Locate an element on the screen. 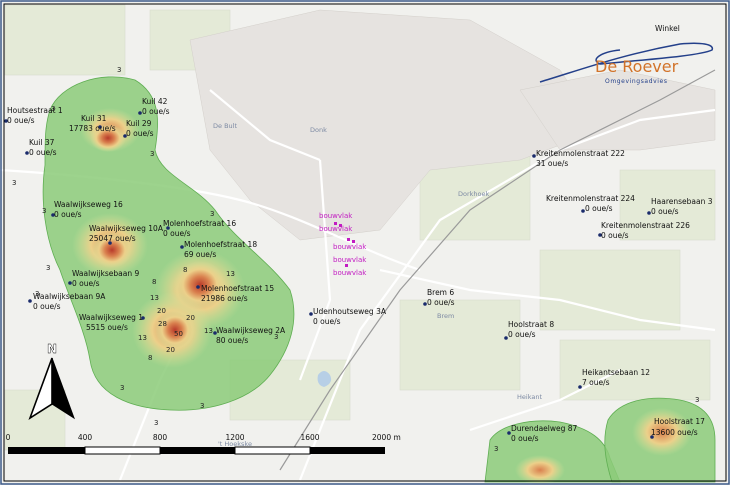 The height and width of the screenshot is (485, 730). source-value: 80 oue/s is located at coordinates (232, 340).